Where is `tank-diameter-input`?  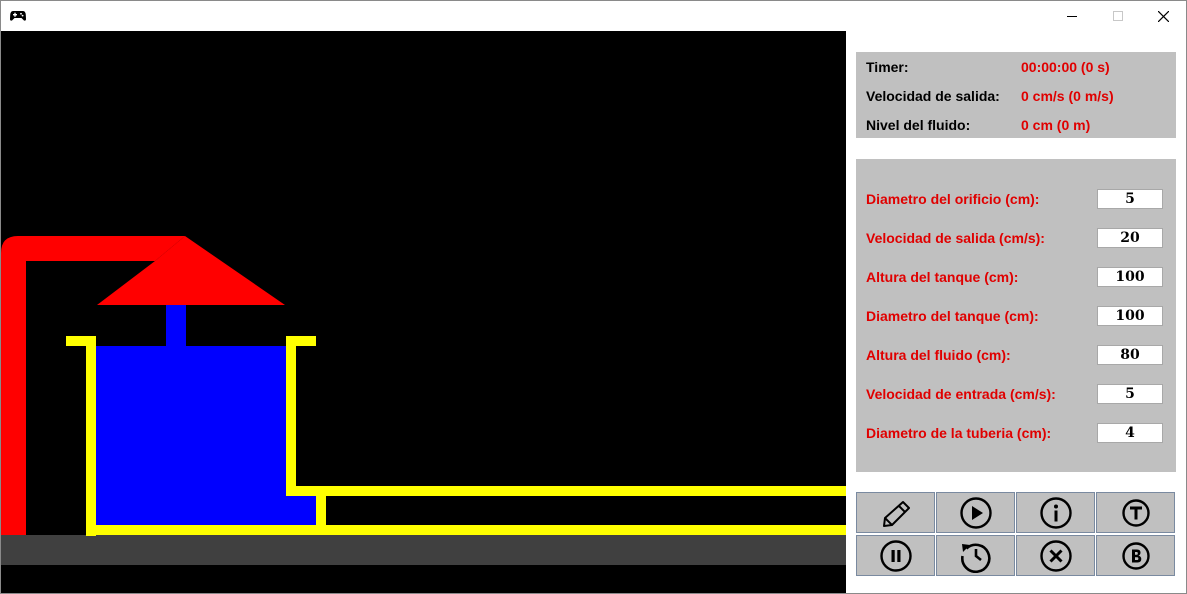
tank-diameter-input is located at coordinates (1130, 316).